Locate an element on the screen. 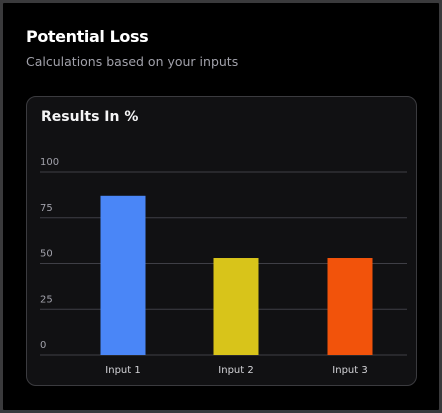  x-category-label: Input 1 is located at coordinates (122, 370).